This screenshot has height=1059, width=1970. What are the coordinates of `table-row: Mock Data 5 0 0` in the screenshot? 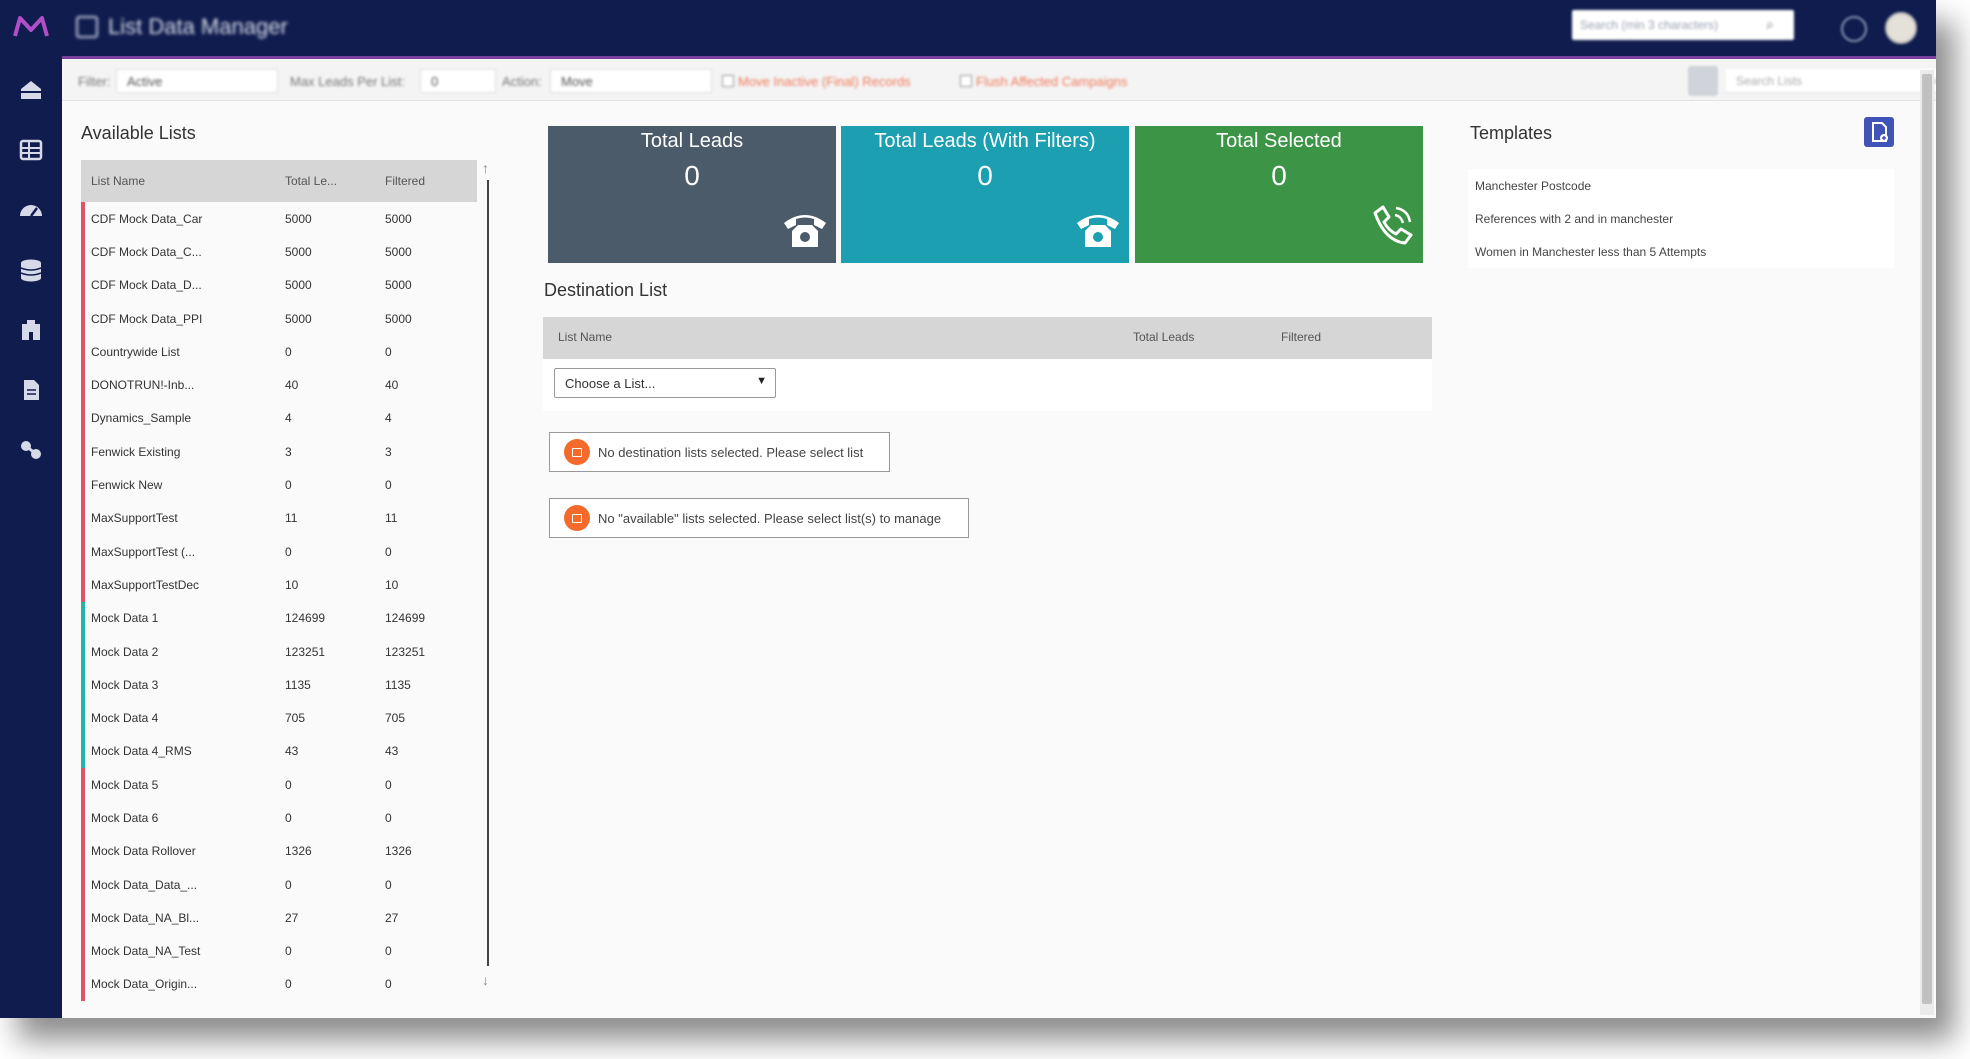 It's located at (279, 785).